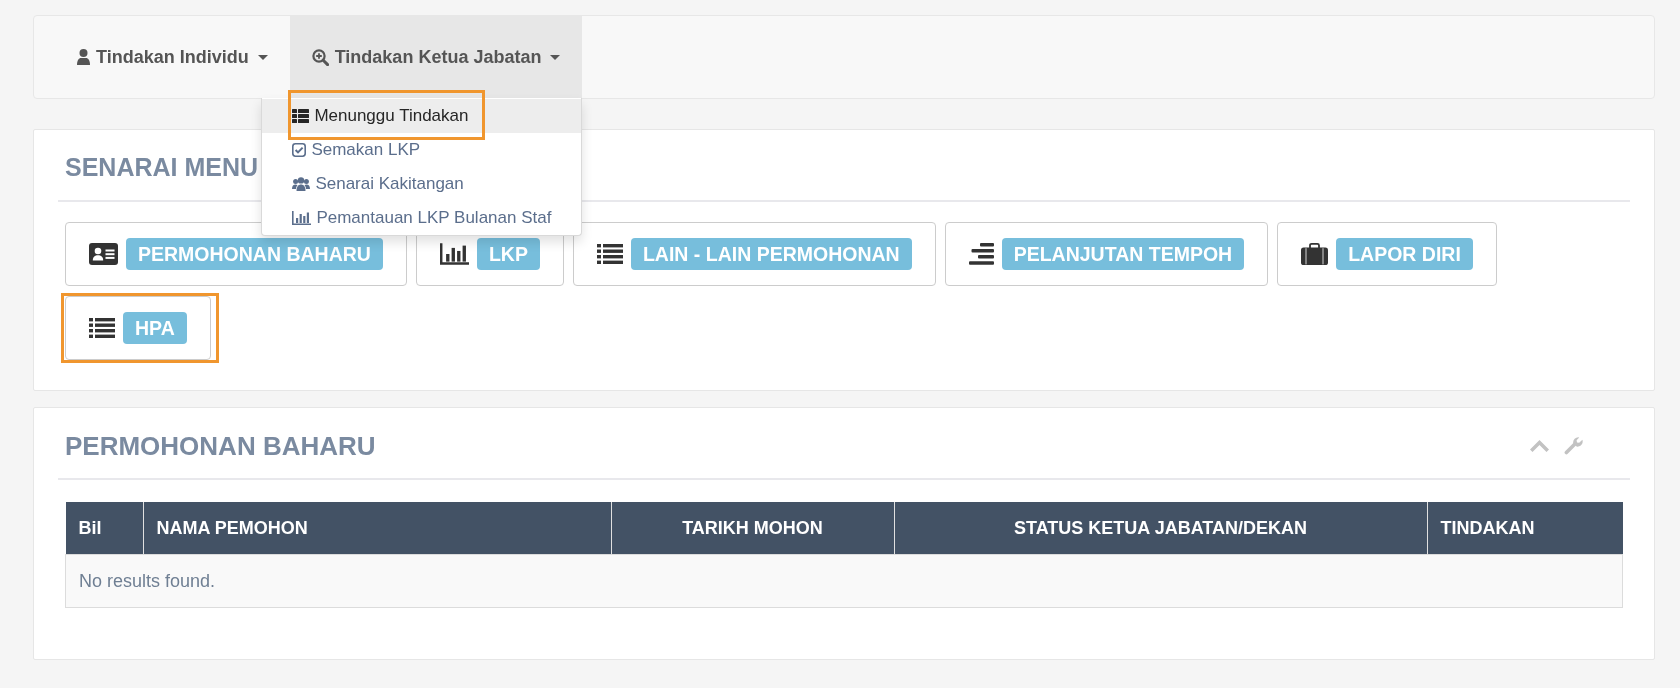 The image size is (1680, 688). What do you see at coordinates (1539, 446) in the screenshot?
I see `chevron-up-icon` at bounding box center [1539, 446].